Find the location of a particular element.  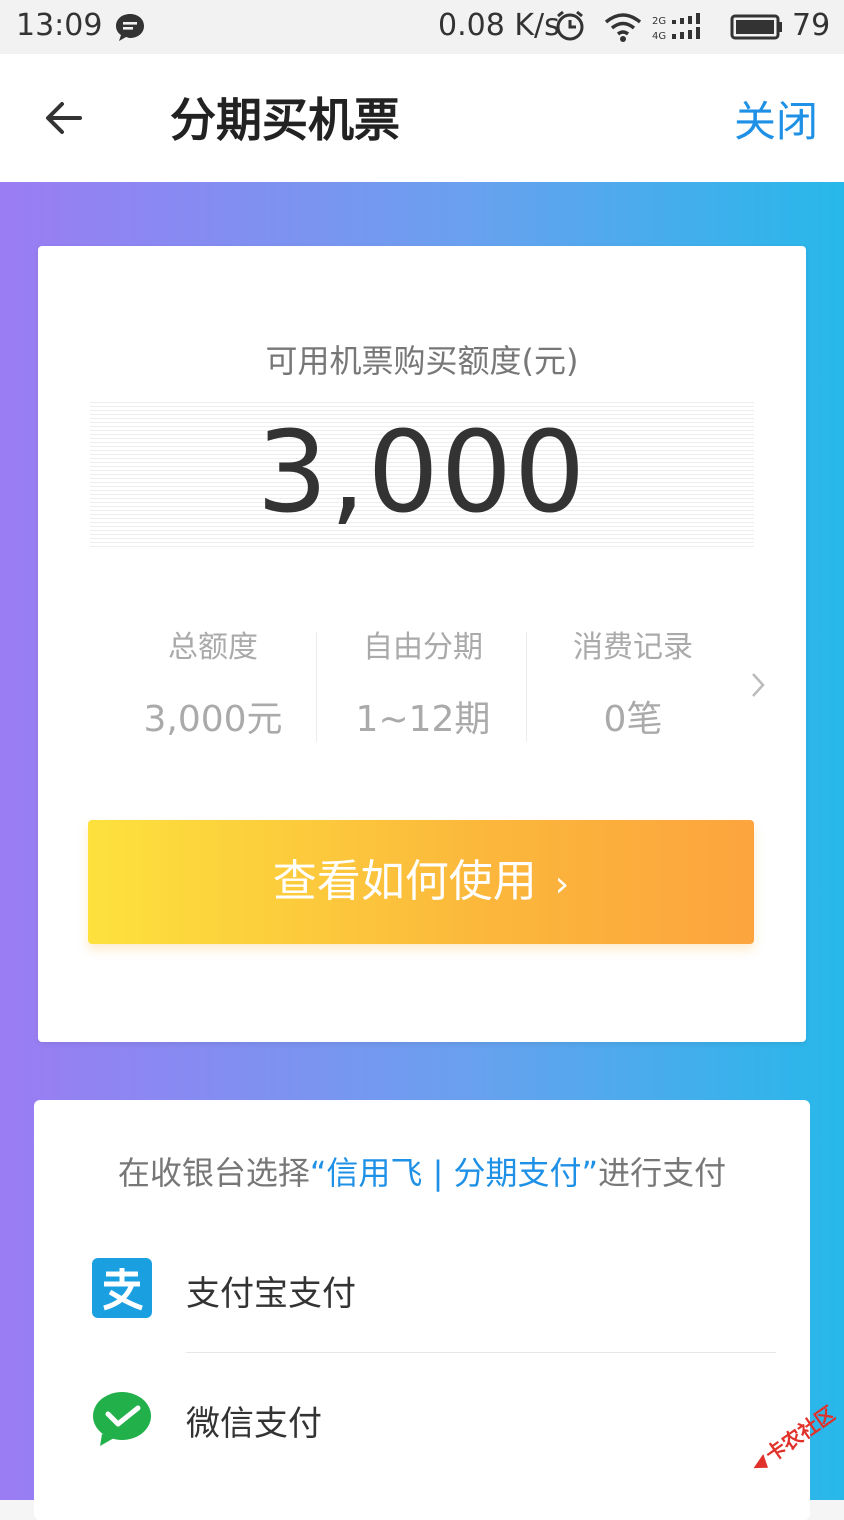

how-to-use-label: 查看如何使用 is located at coordinates (404, 881).